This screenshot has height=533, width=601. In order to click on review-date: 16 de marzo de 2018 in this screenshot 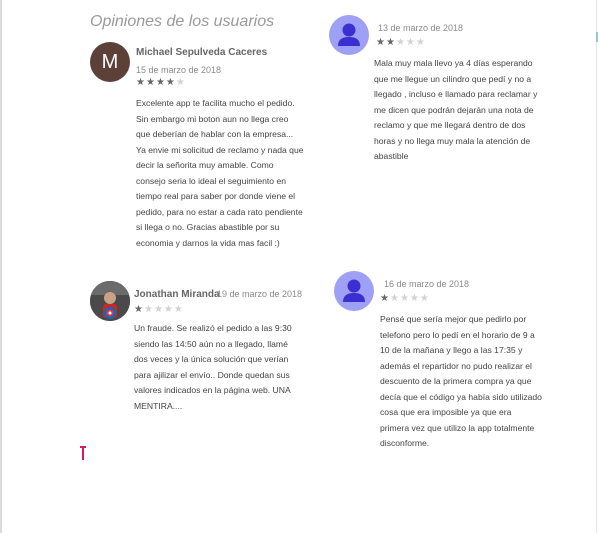, I will do `click(427, 284)`.